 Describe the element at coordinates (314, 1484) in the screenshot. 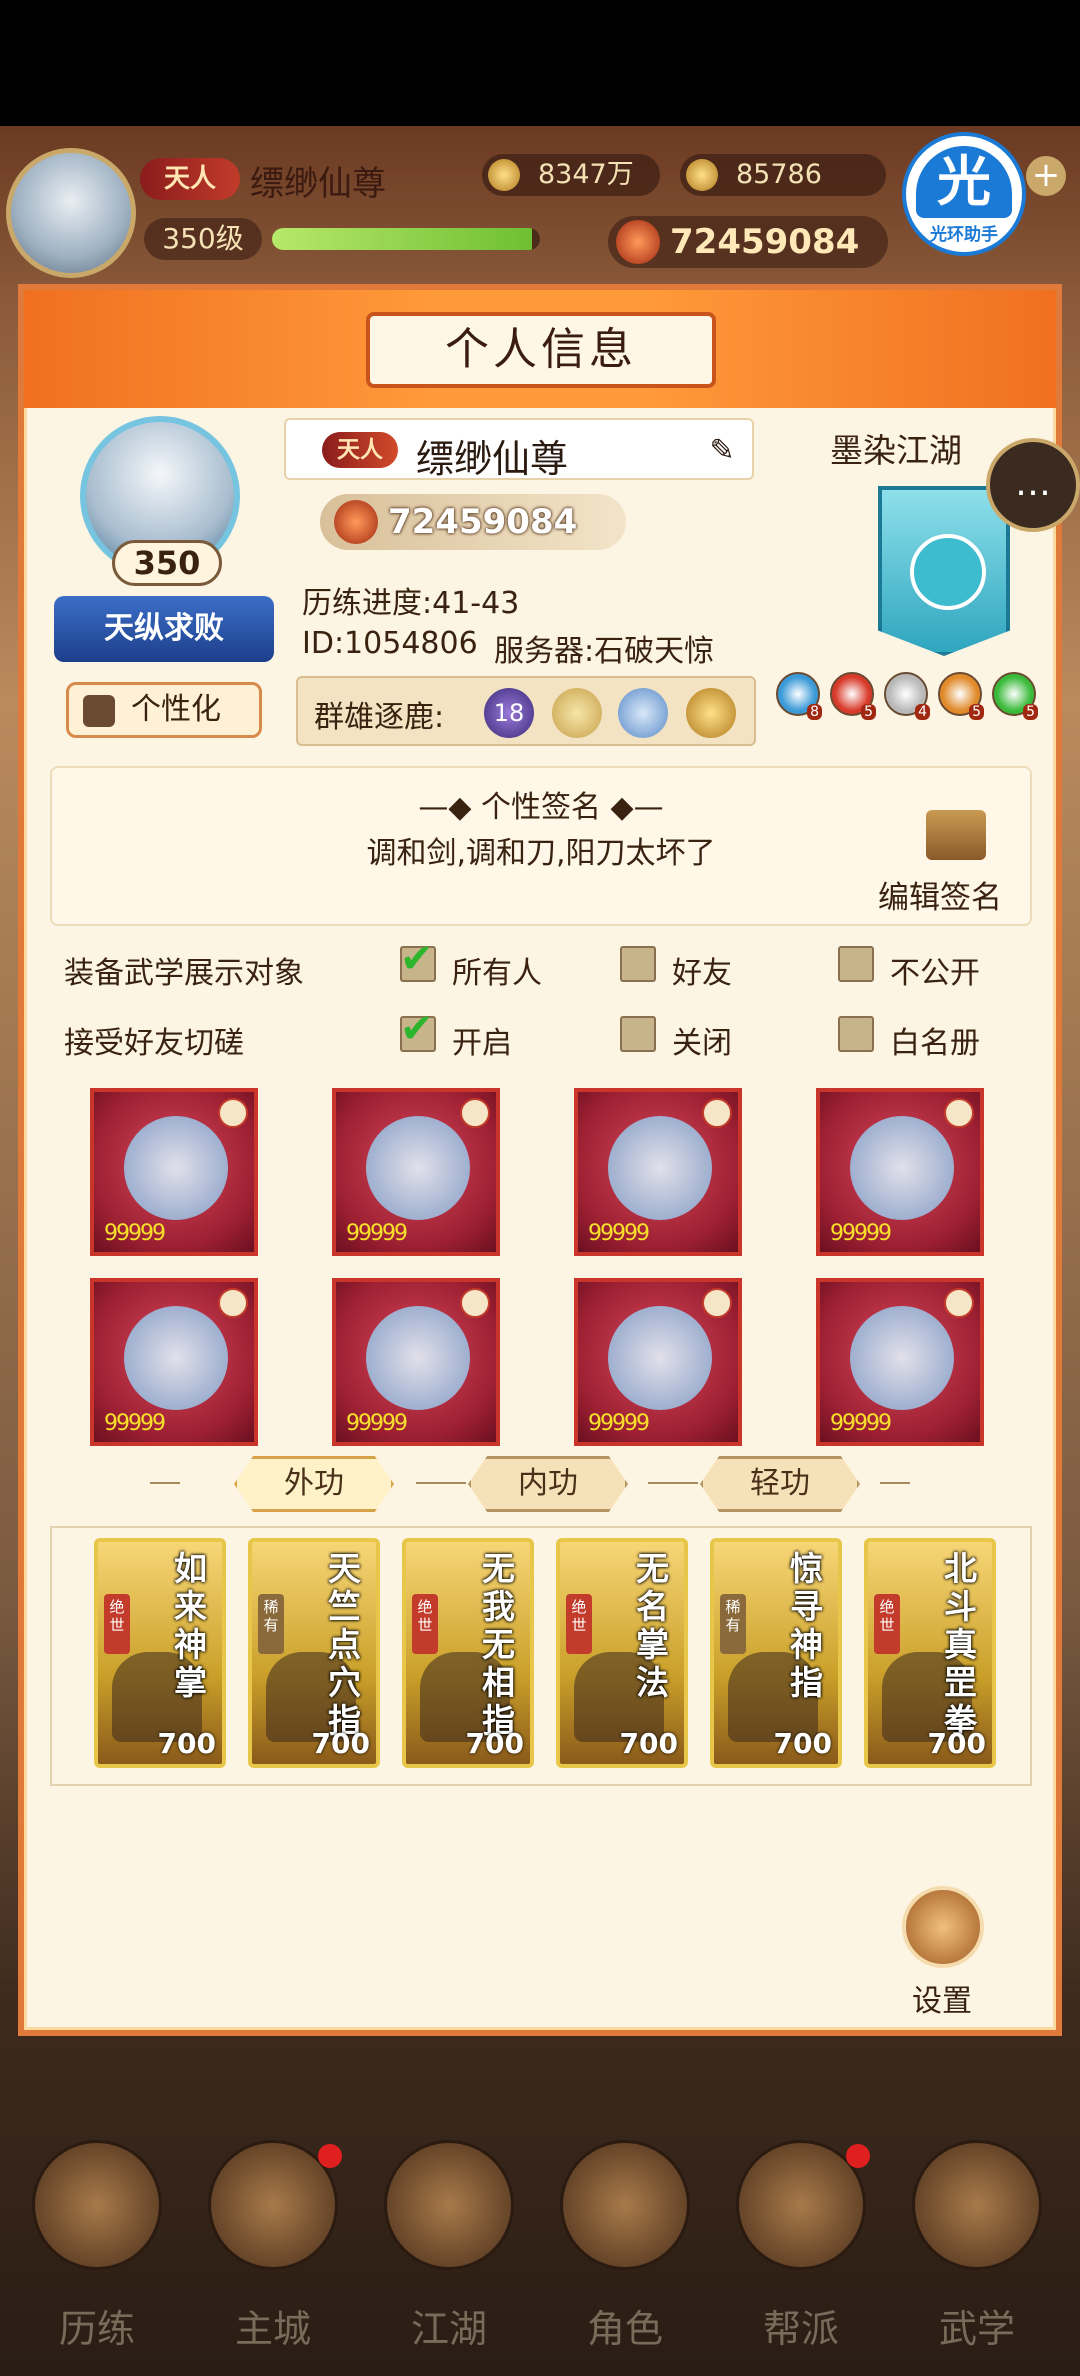

I see `tab-outer-skill: 外功` at that location.